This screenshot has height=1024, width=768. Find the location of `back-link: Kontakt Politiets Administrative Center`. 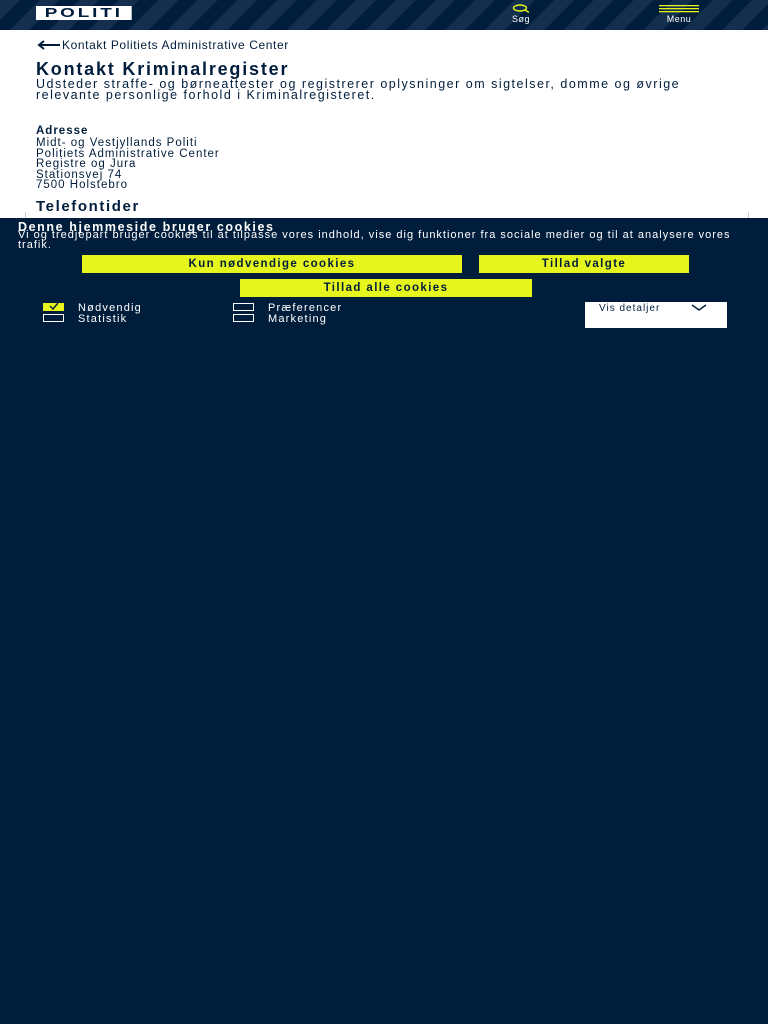

back-link: Kontakt Politiets Administrative Center is located at coordinates (162, 45).